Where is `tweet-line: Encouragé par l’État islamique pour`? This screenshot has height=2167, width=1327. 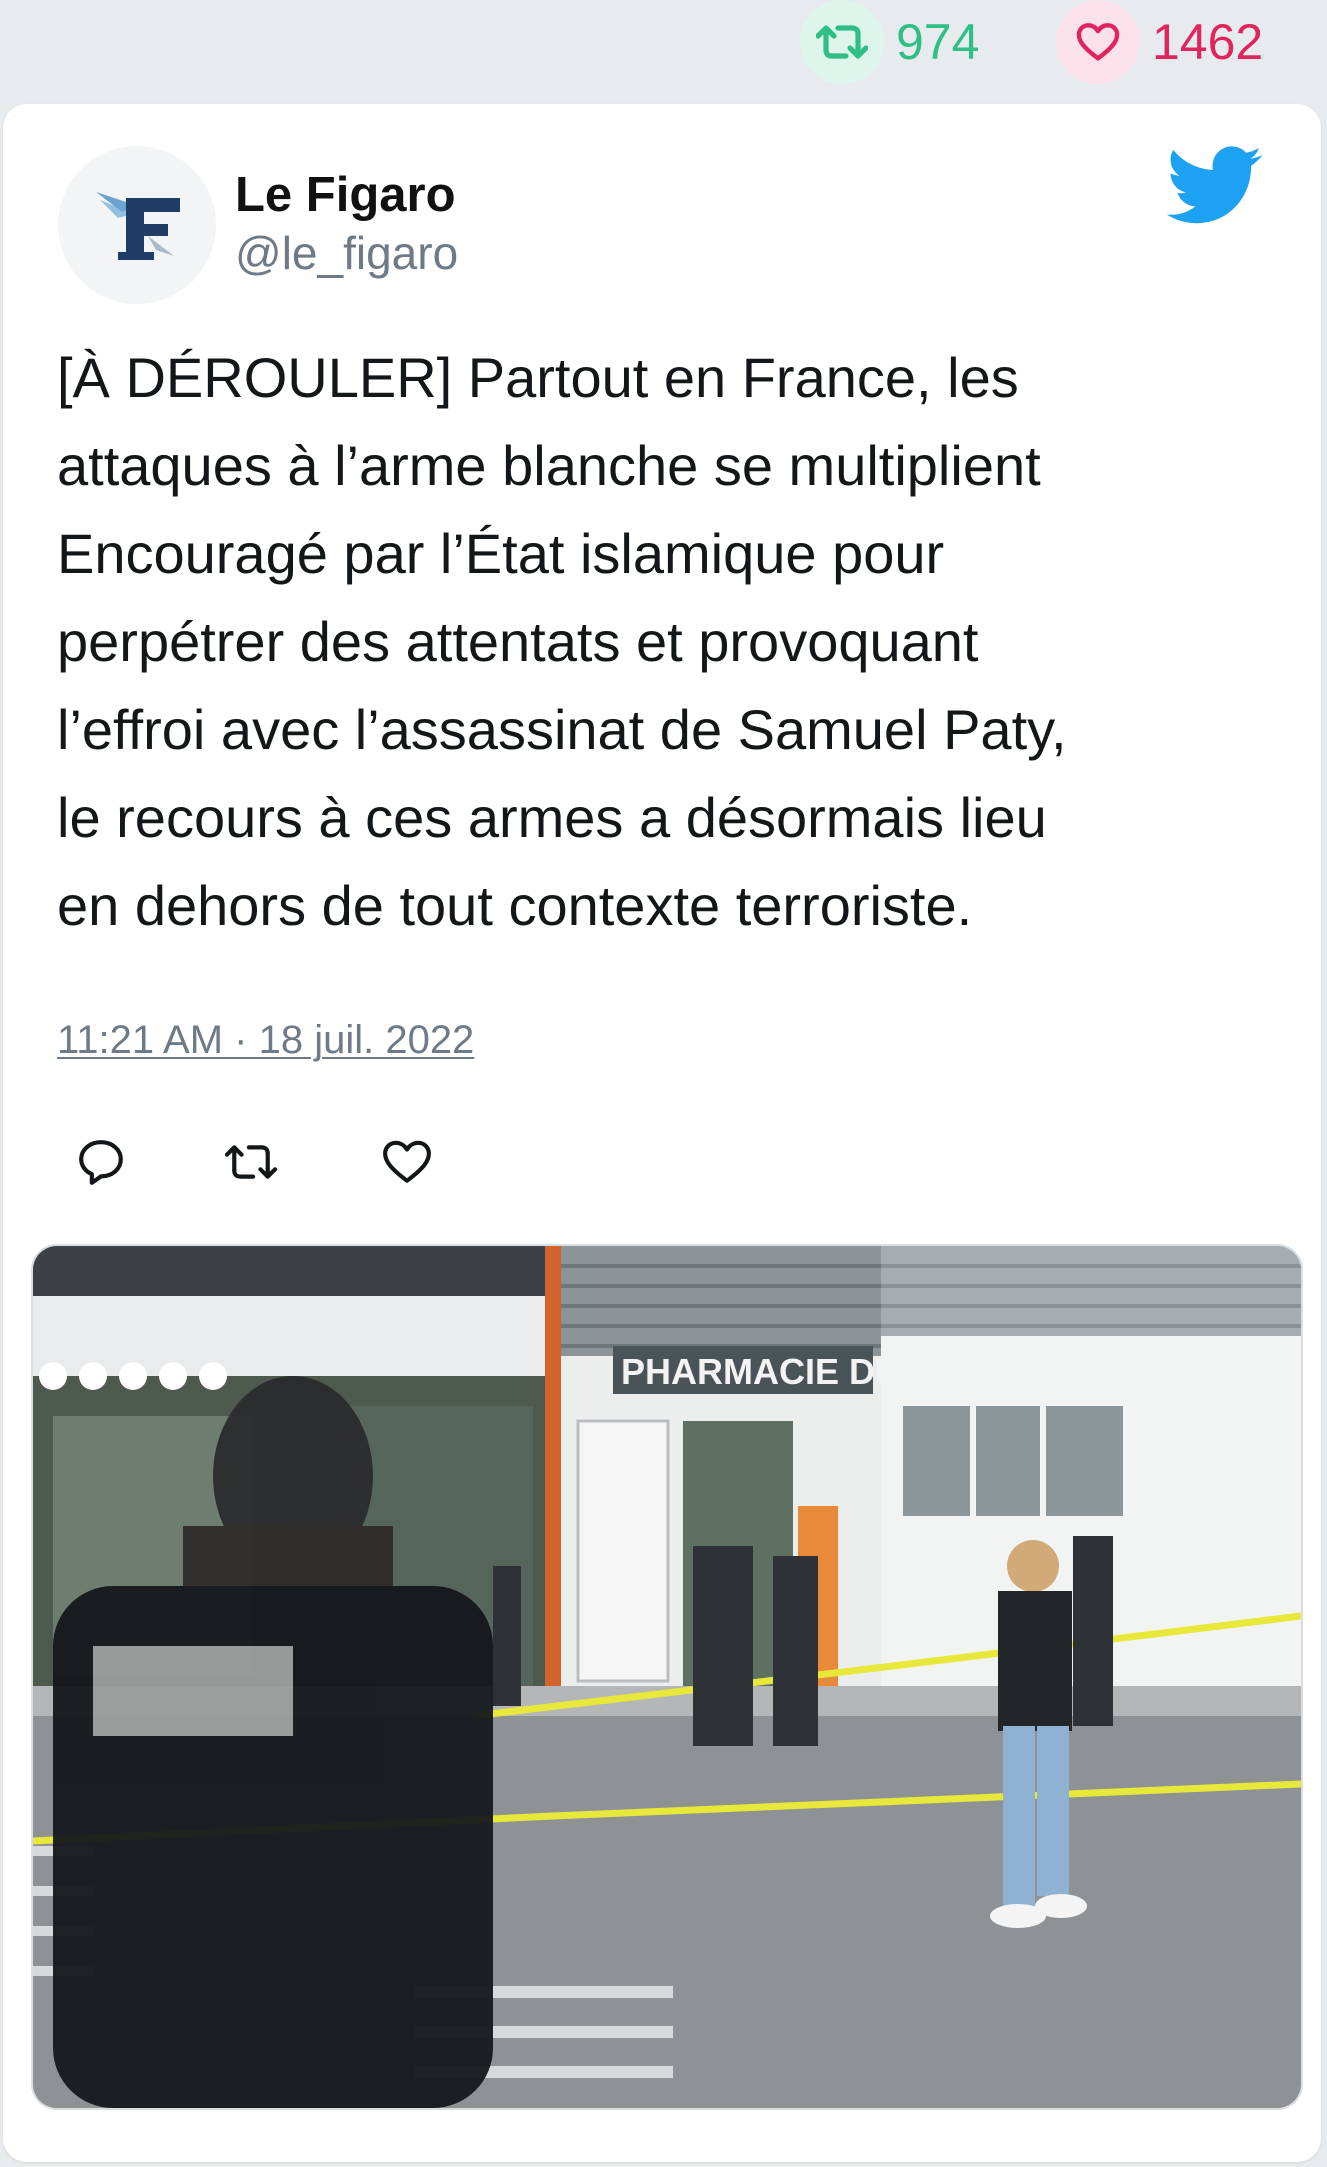
tweet-line: Encouragé par l’État islamique pour is located at coordinates (501, 553).